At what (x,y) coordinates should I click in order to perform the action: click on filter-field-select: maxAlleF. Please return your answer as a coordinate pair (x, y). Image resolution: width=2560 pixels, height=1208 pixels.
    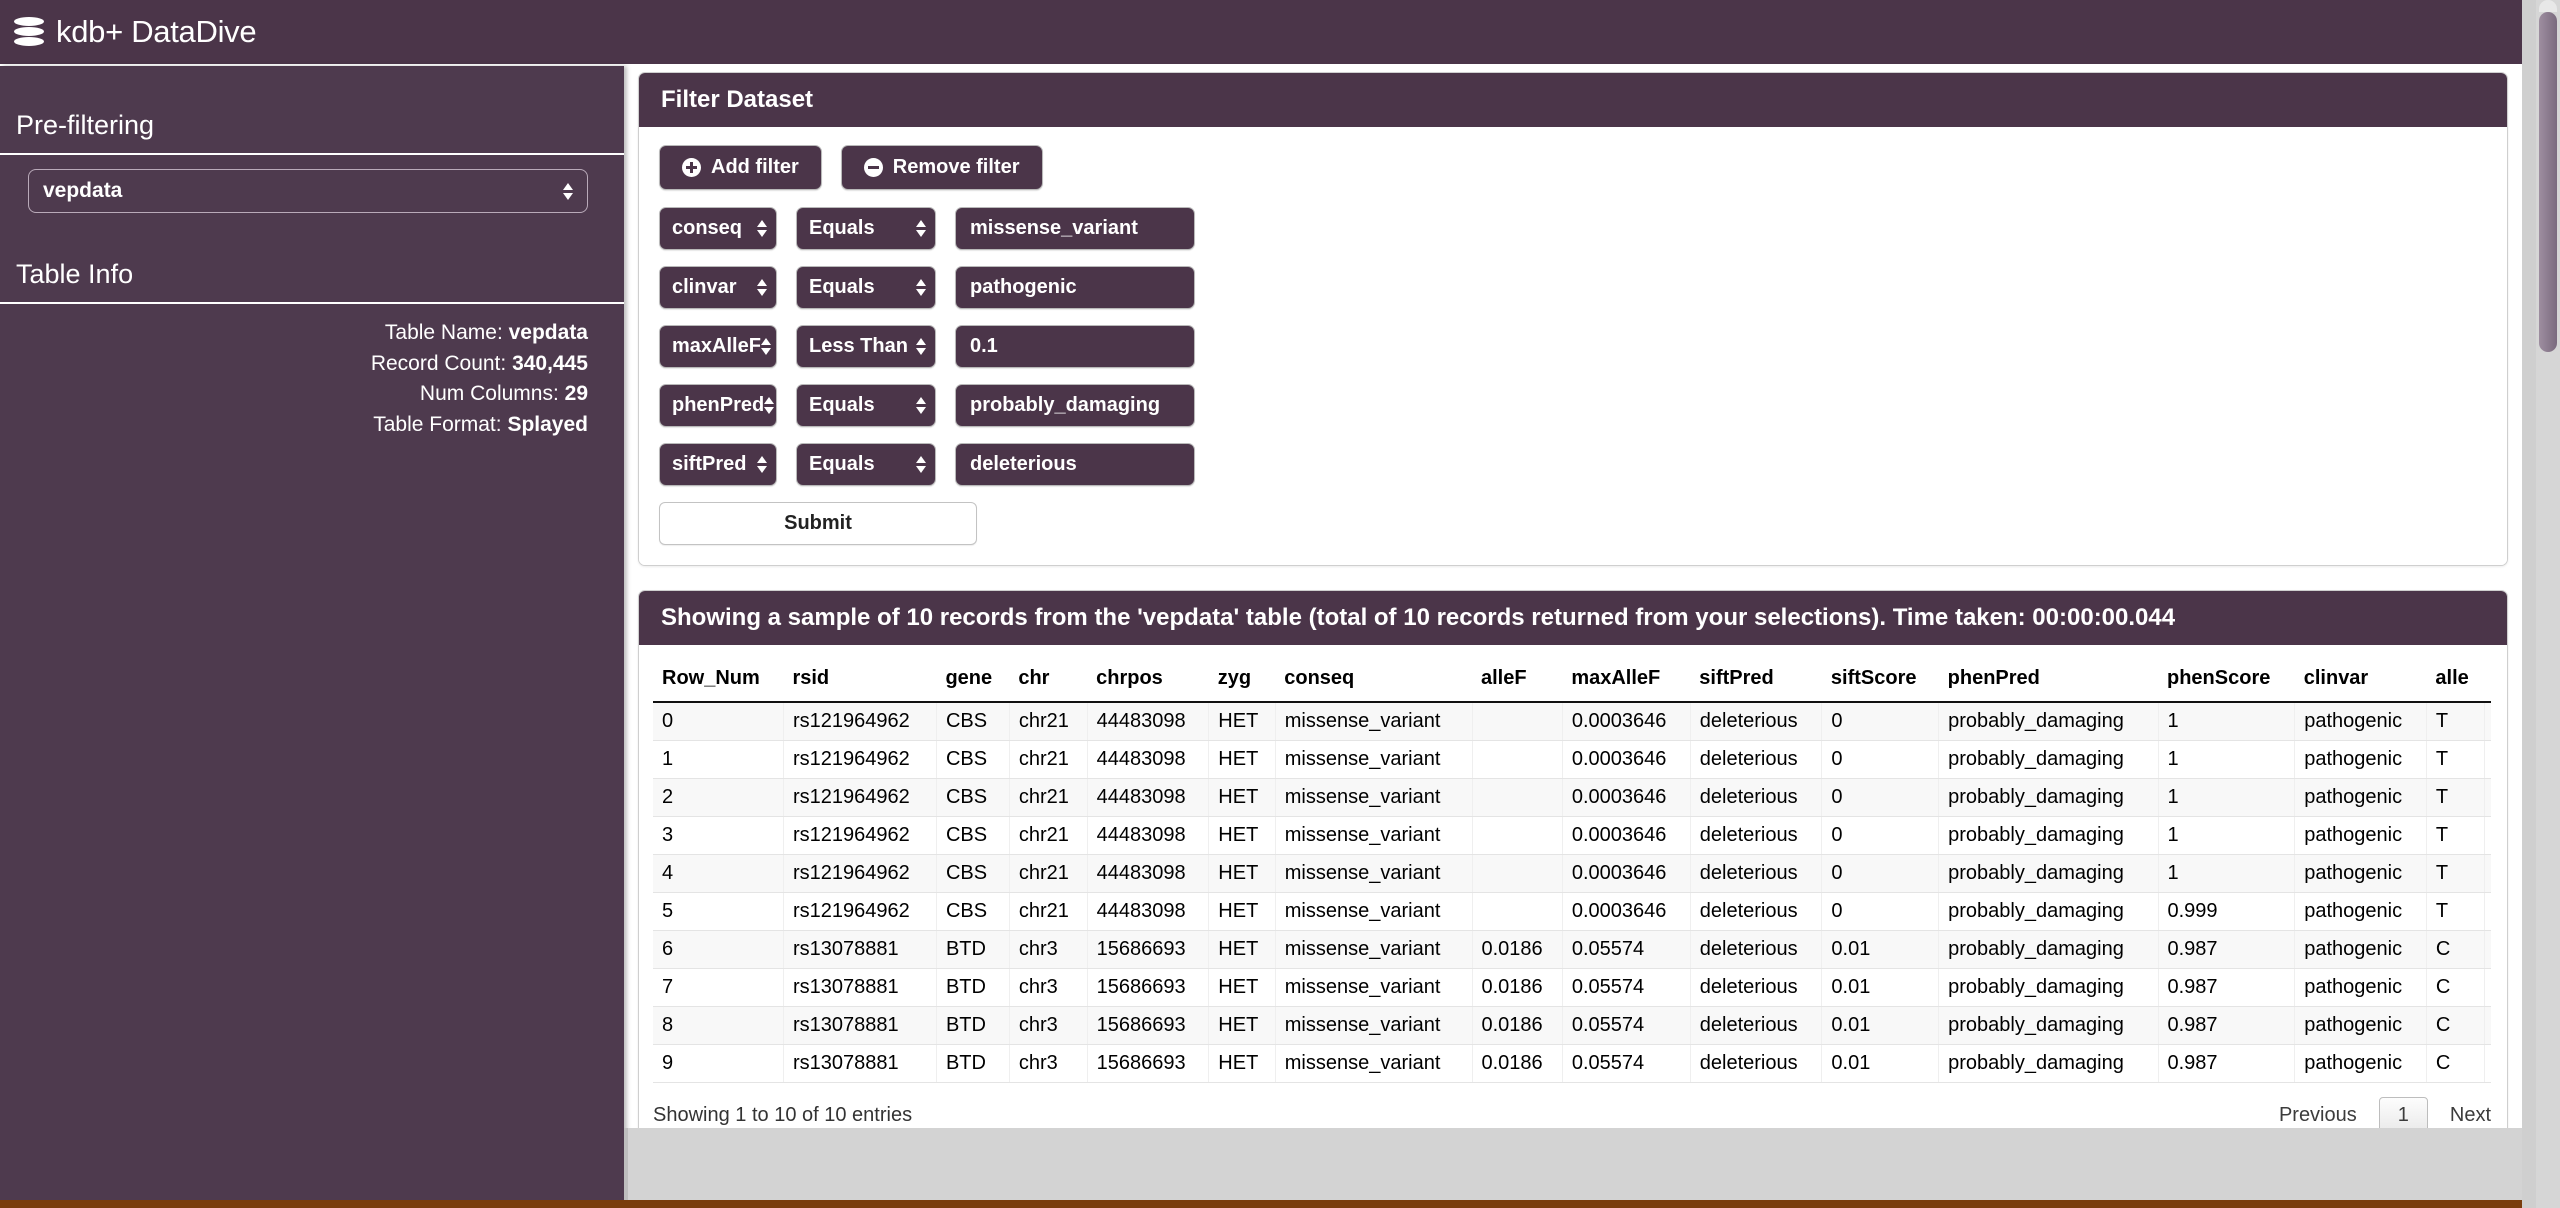
    Looking at the image, I should click on (718, 346).